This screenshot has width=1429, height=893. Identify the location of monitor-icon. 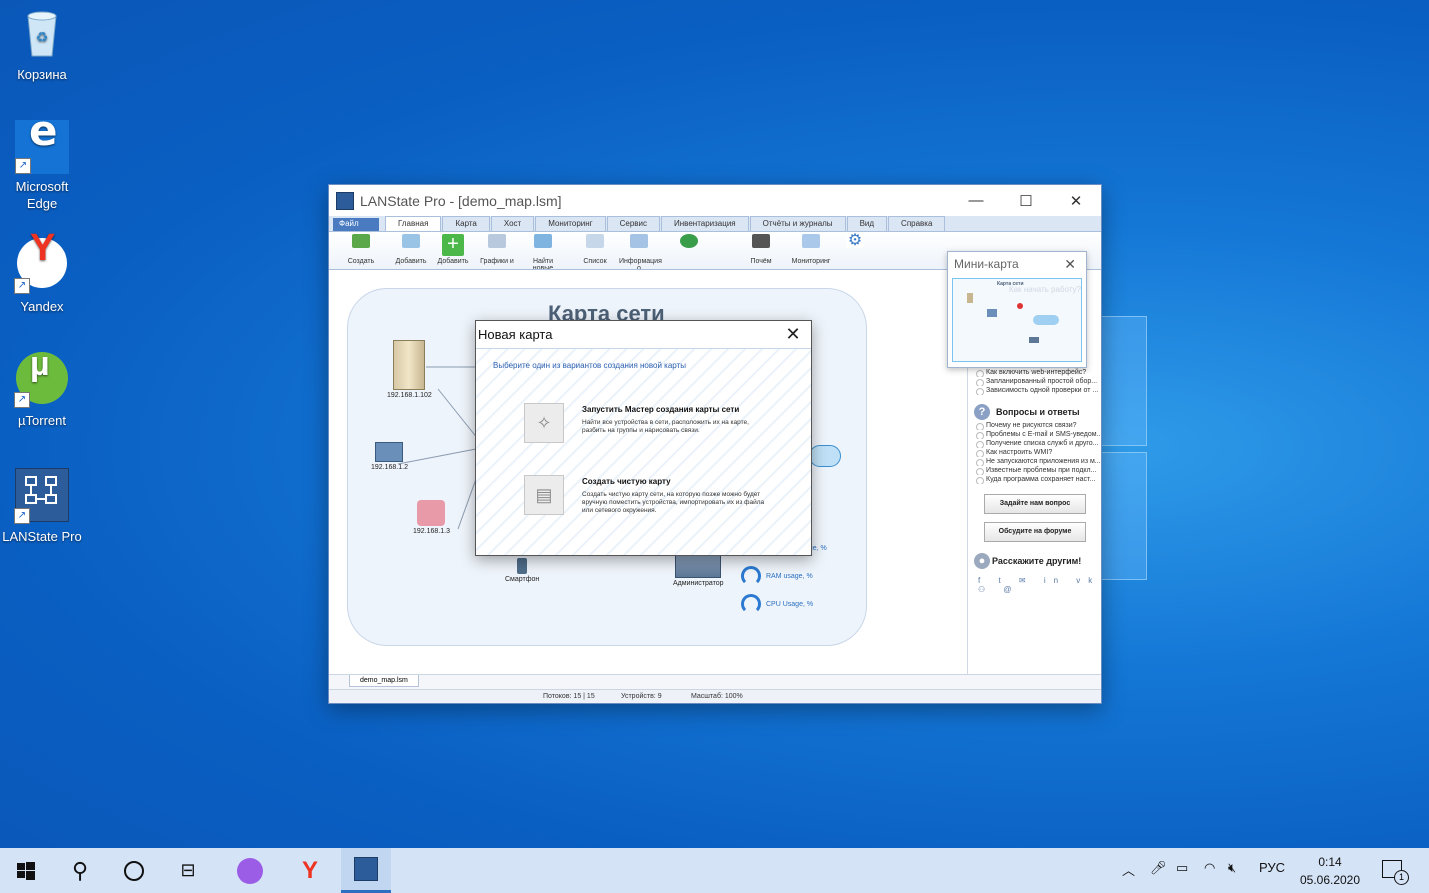
(811, 241).